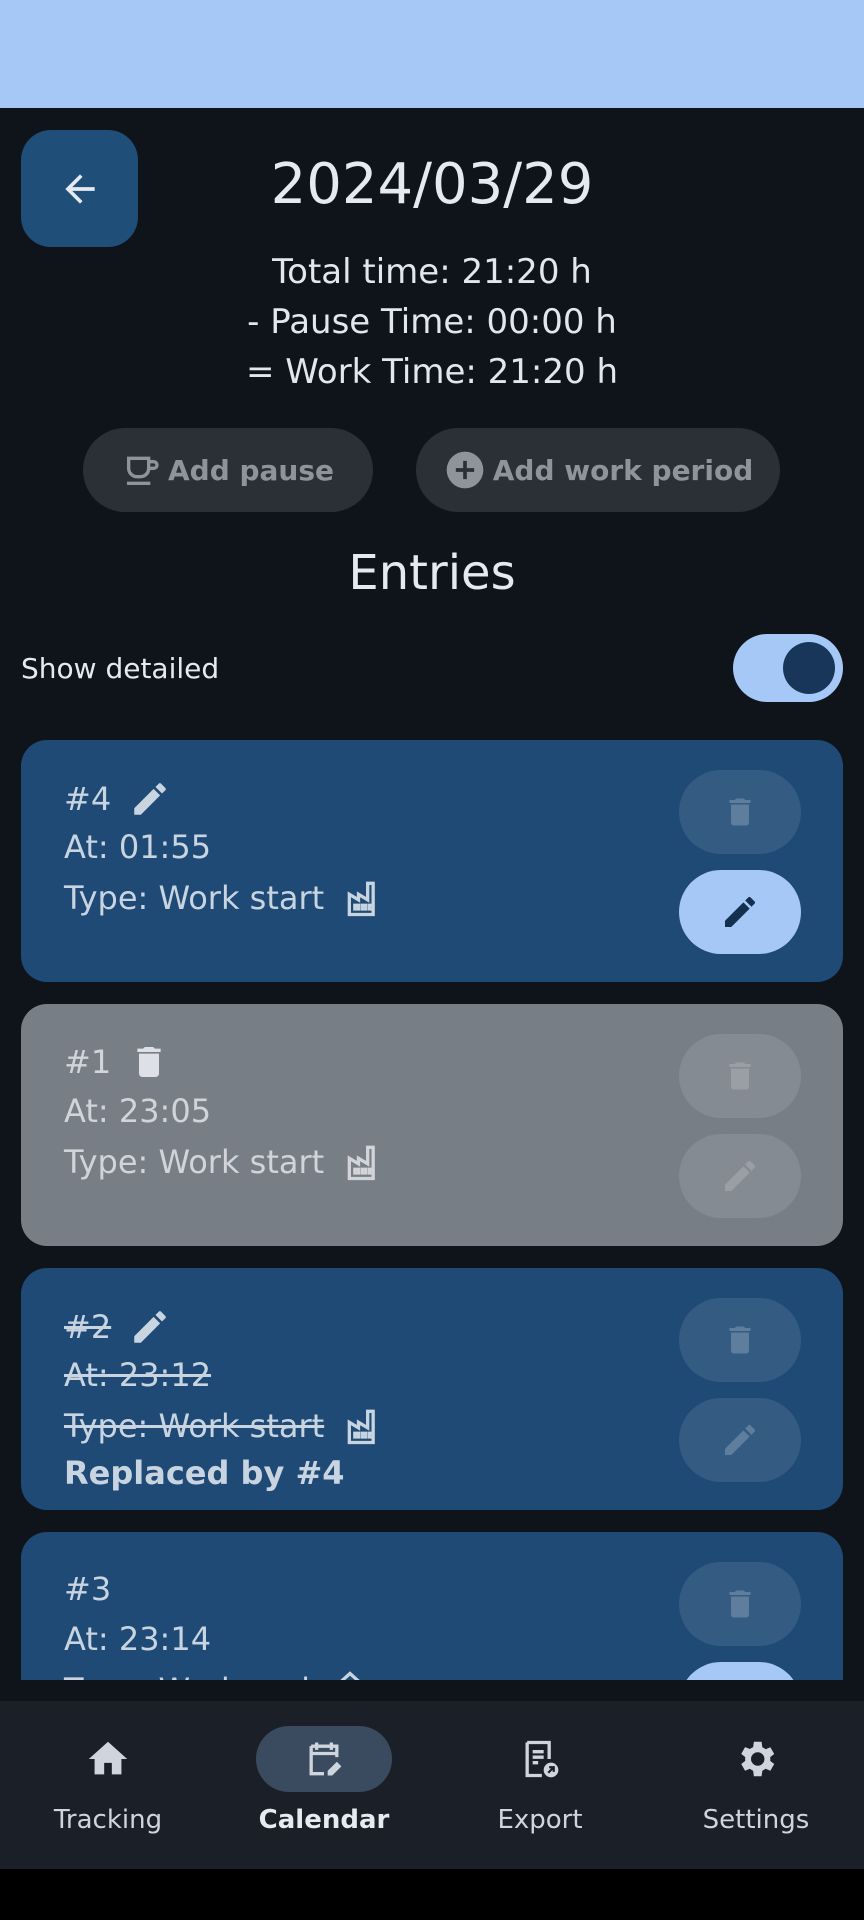  What do you see at coordinates (432, 1606) in the screenshot?
I see `entry-card: #3 At: 23:14 Type: Work end` at bounding box center [432, 1606].